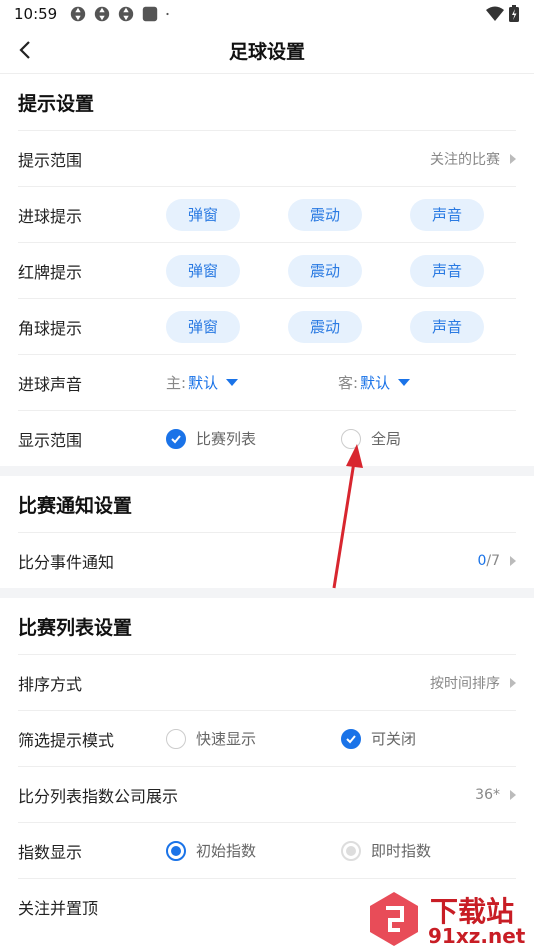  What do you see at coordinates (226, 851) in the screenshot?
I see `index-initial-label: 初始指数` at bounding box center [226, 851].